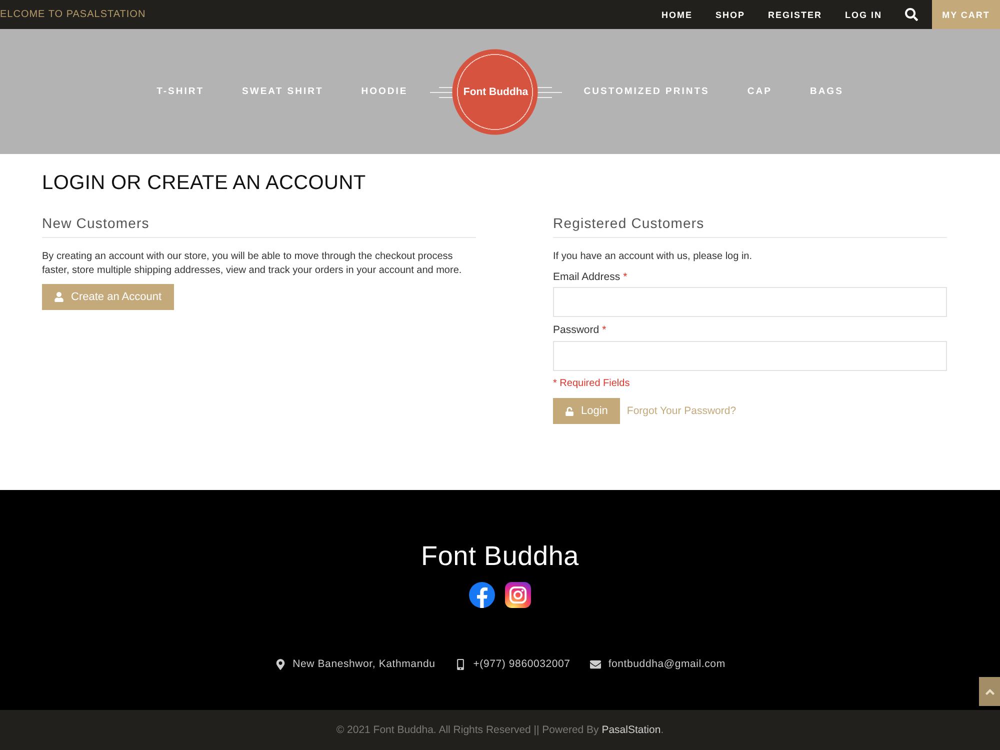 This screenshot has height=750, width=1000. What do you see at coordinates (863, 15) in the screenshot?
I see `nav-link: LOG IN` at bounding box center [863, 15].